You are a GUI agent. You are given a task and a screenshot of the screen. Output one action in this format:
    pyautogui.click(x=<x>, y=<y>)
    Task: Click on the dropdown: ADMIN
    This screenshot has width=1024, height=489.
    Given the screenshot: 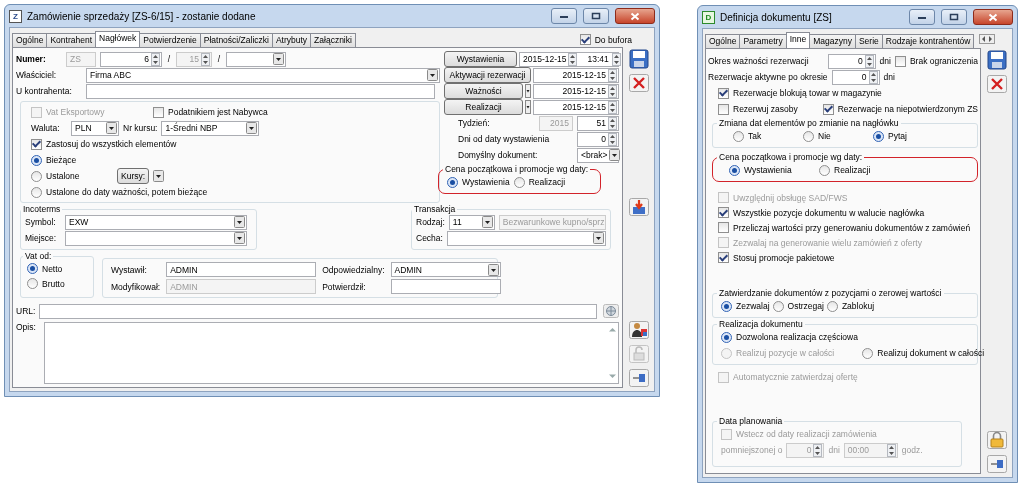 What is the action you would take?
    pyautogui.click(x=445, y=269)
    